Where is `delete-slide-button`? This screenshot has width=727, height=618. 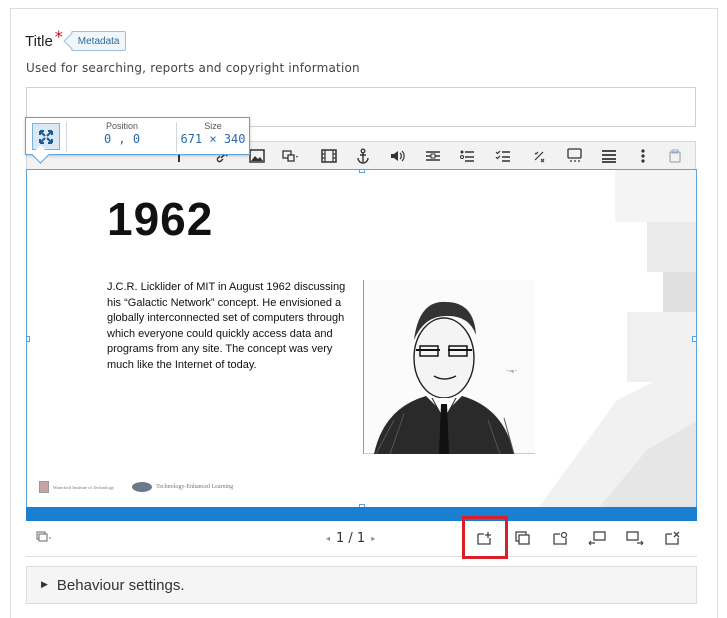
delete-slide-button is located at coordinates (673, 538).